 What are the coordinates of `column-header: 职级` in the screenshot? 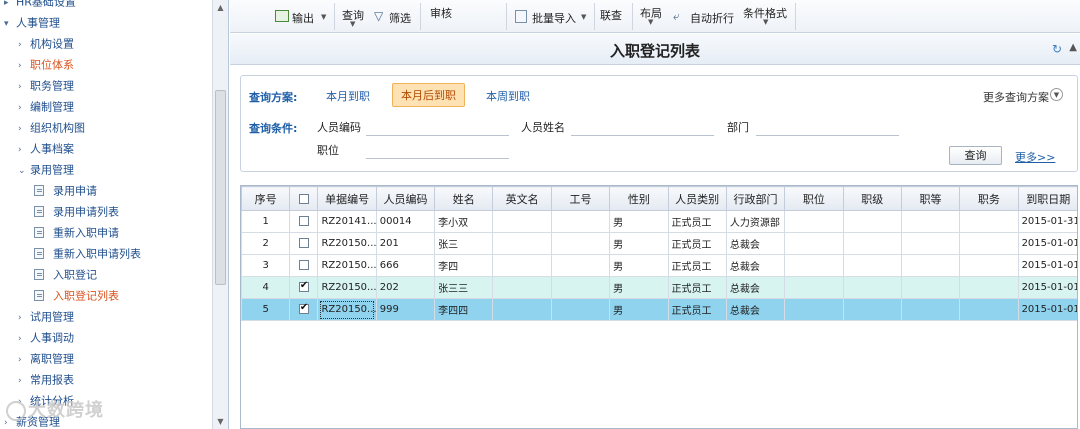 It's located at (872, 198).